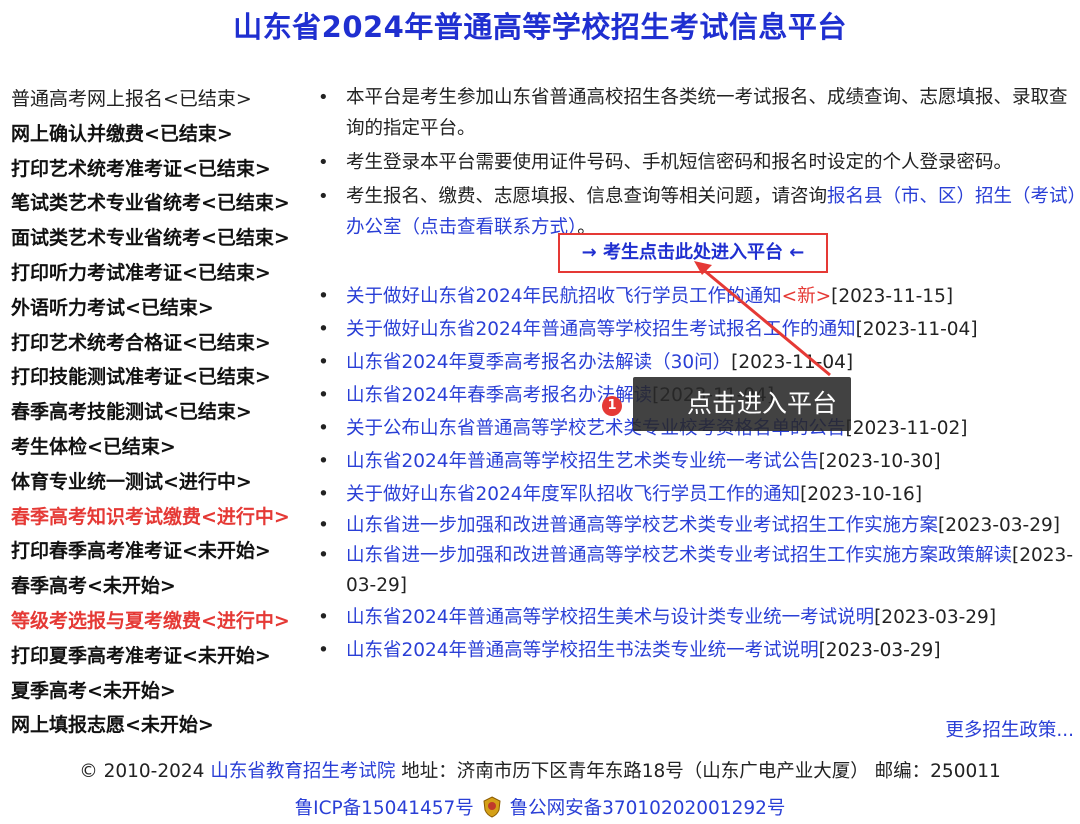 The height and width of the screenshot is (824, 1080). What do you see at coordinates (161, 482) in the screenshot?
I see `nav-item: 体育专业统一测试<进行中>` at bounding box center [161, 482].